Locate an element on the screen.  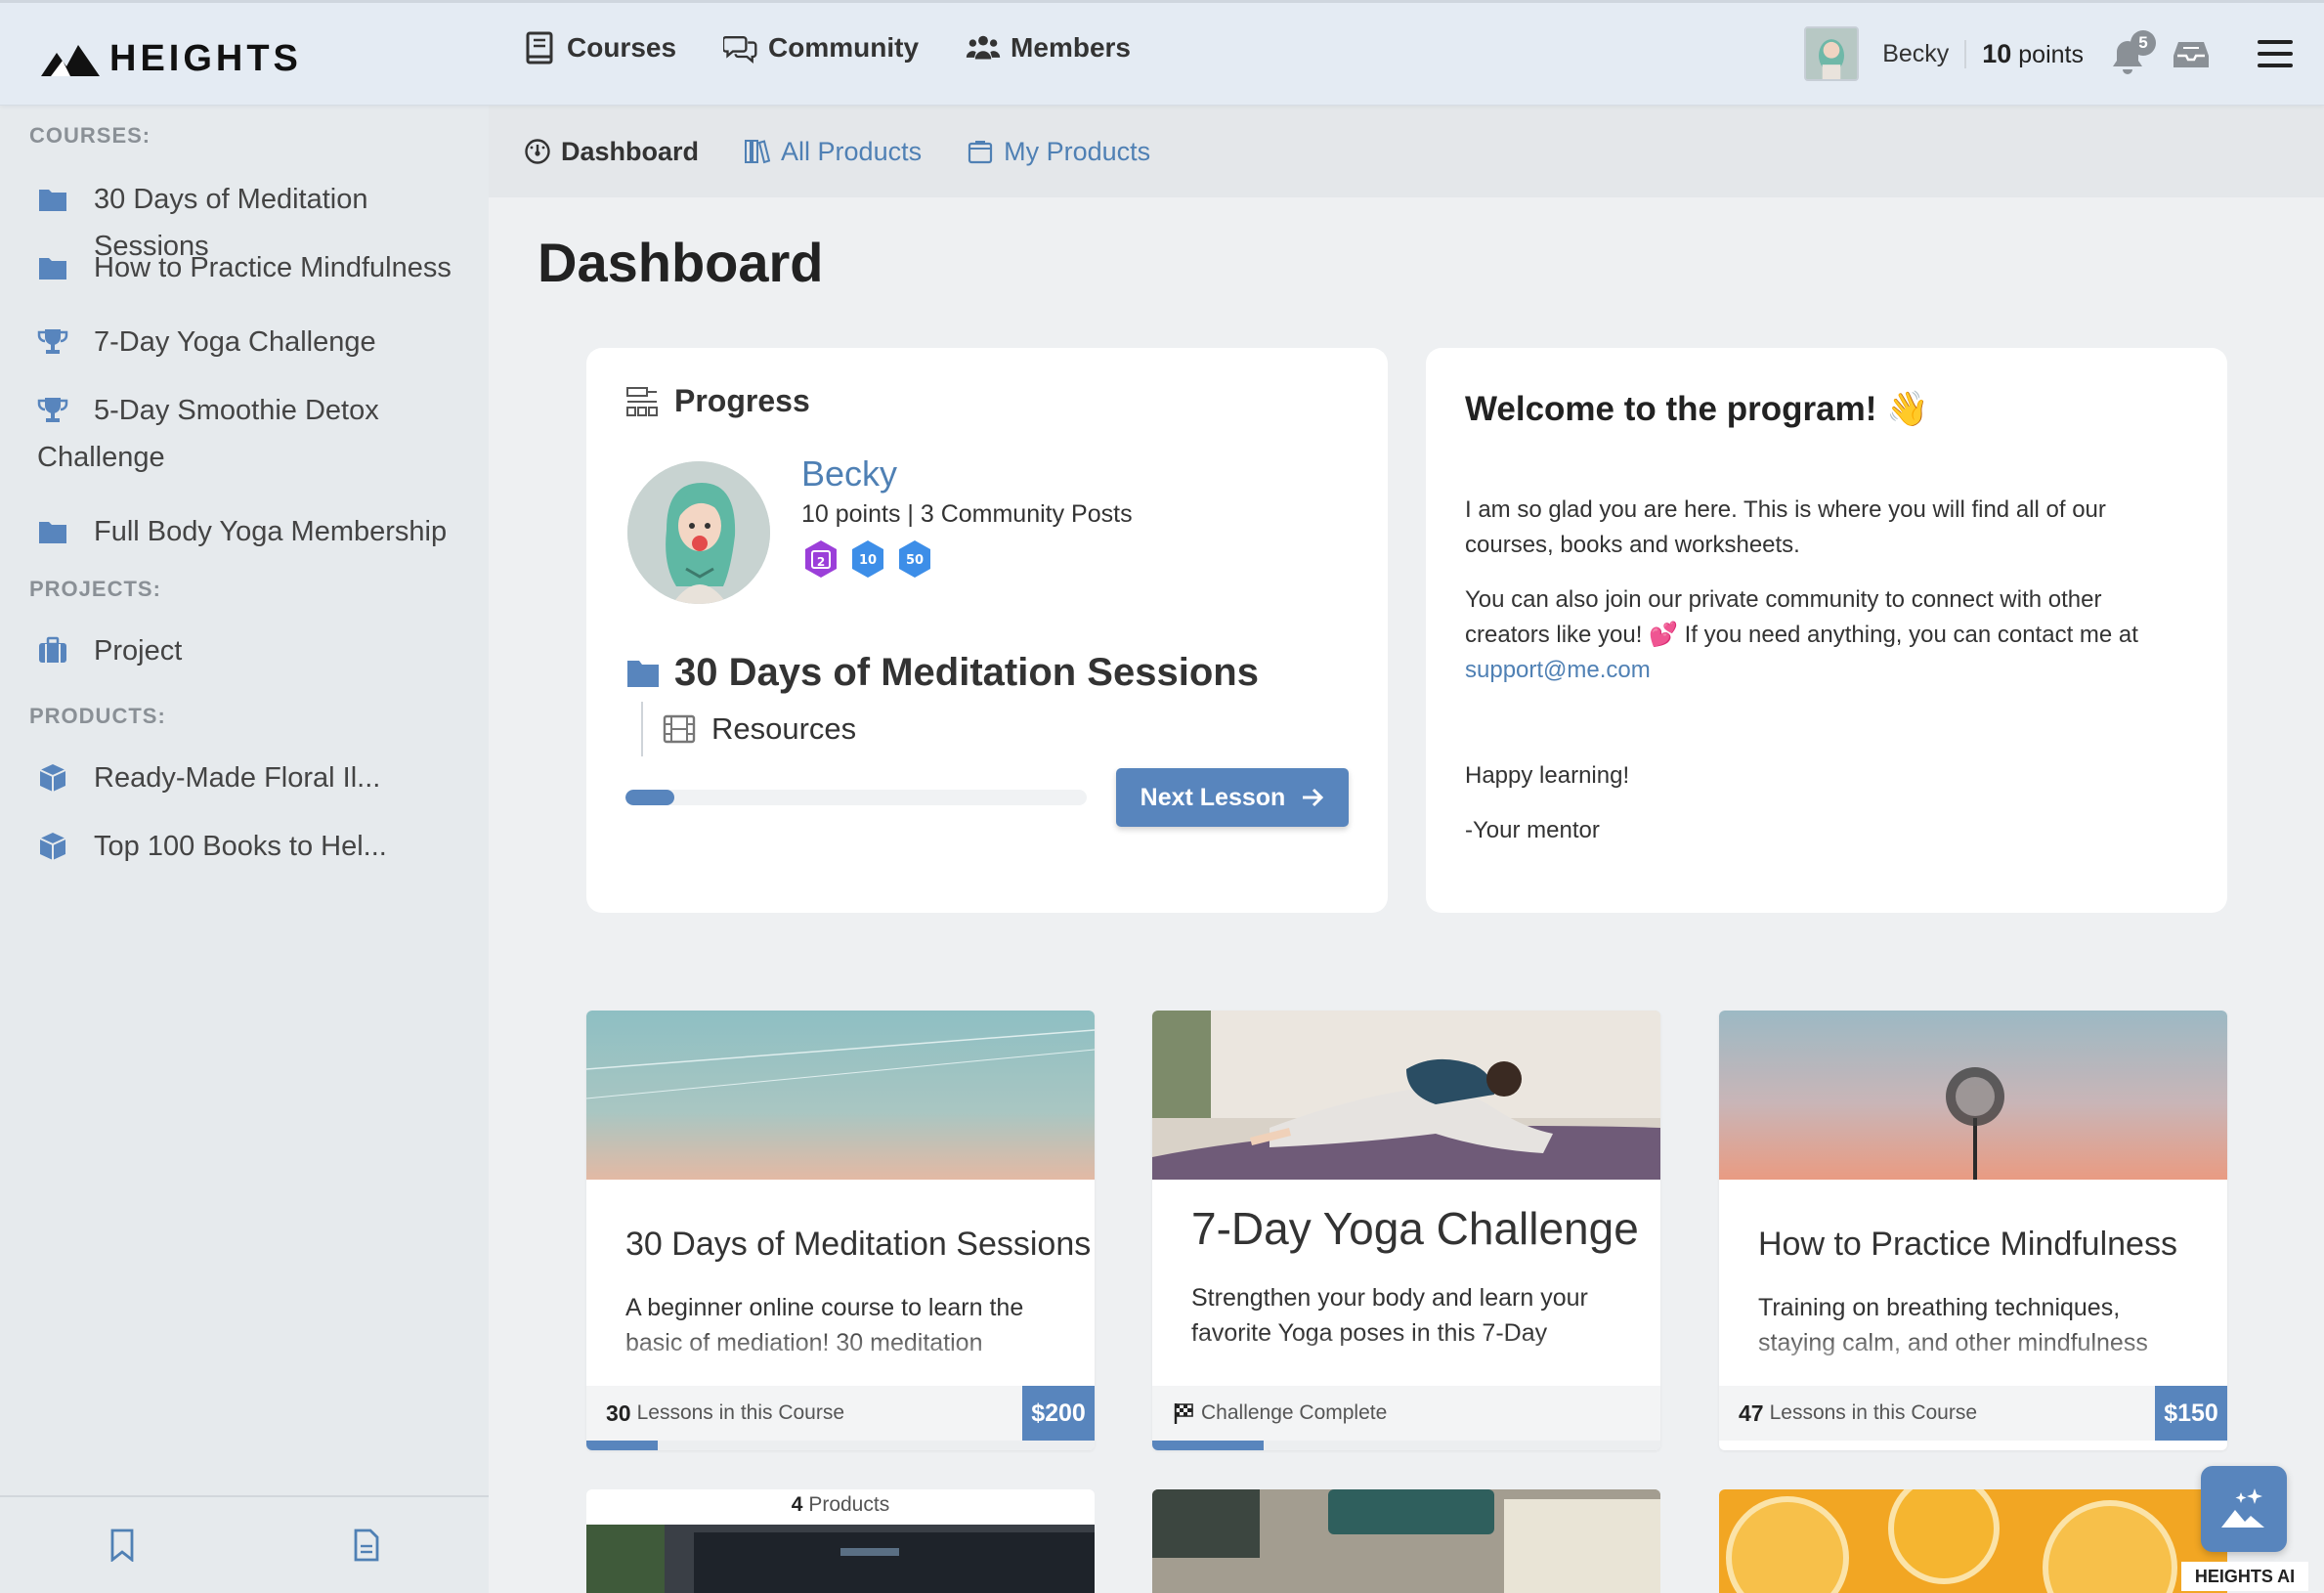
course-card-footer: Challenge Complete is located at coordinates (1406, 1413).